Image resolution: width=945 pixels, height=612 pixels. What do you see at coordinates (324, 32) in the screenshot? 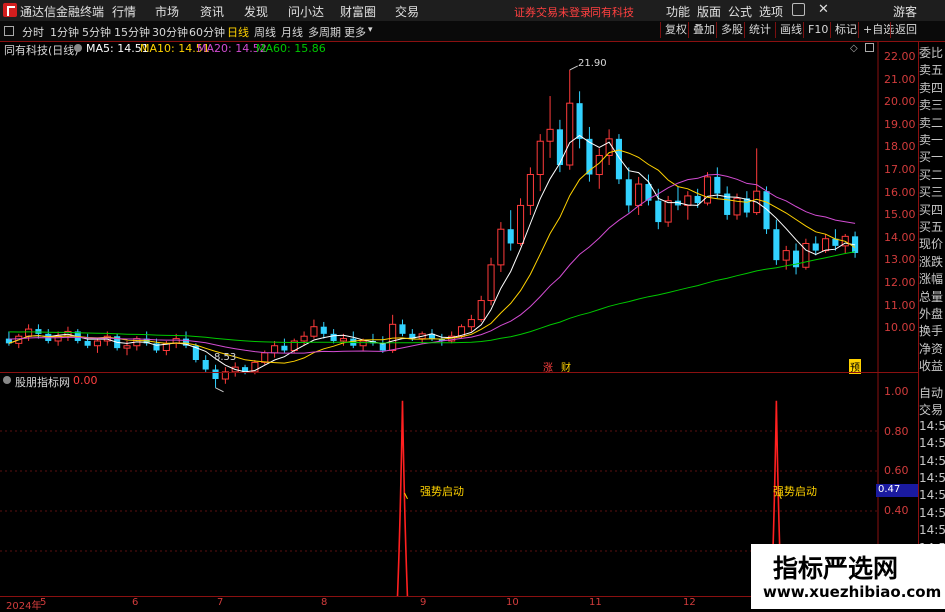
I see `period-multi: 多周期` at bounding box center [324, 32].